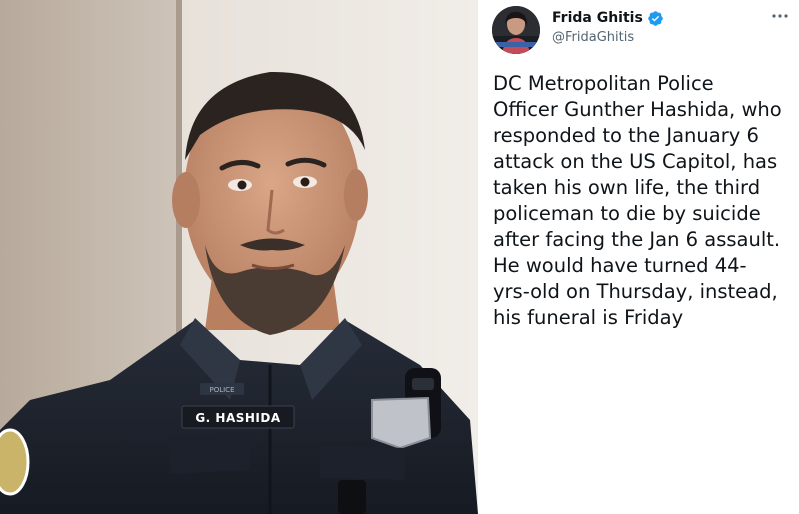 The image size is (799, 514). Describe the element at coordinates (186, 200) in the screenshot. I see `ear-left` at that location.